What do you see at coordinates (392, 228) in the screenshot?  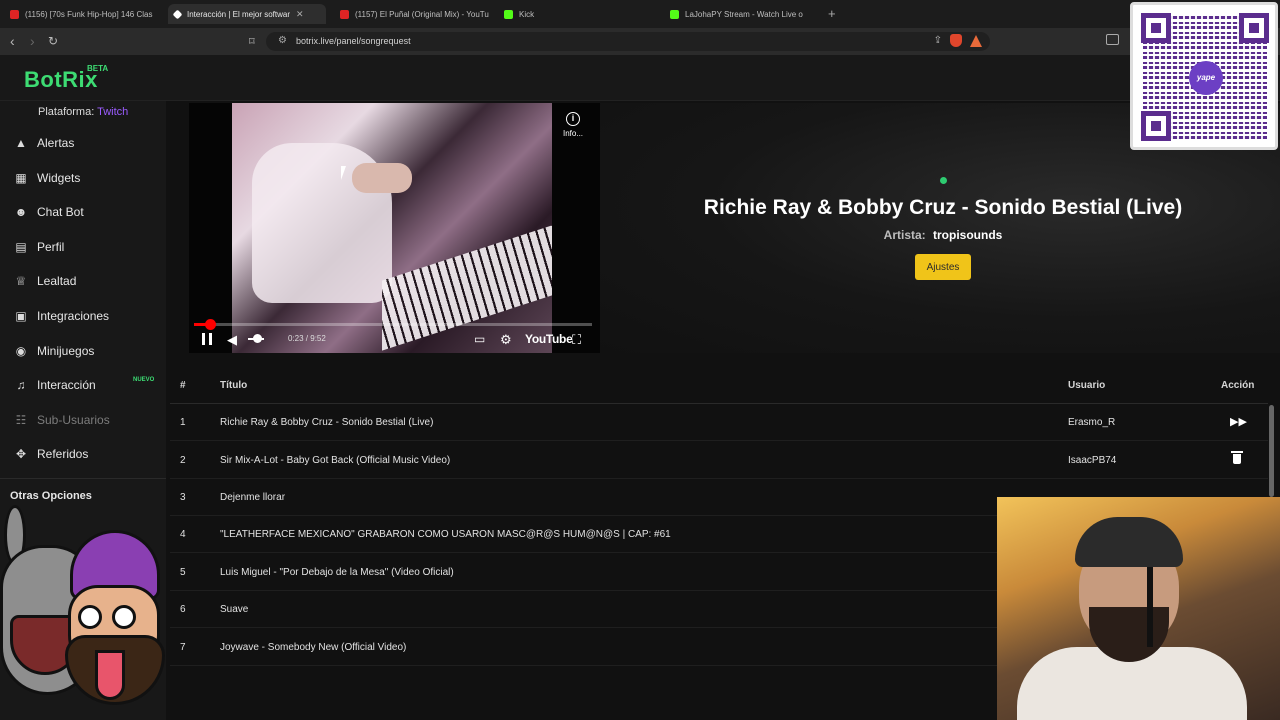 I see `video-frame` at bounding box center [392, 228].